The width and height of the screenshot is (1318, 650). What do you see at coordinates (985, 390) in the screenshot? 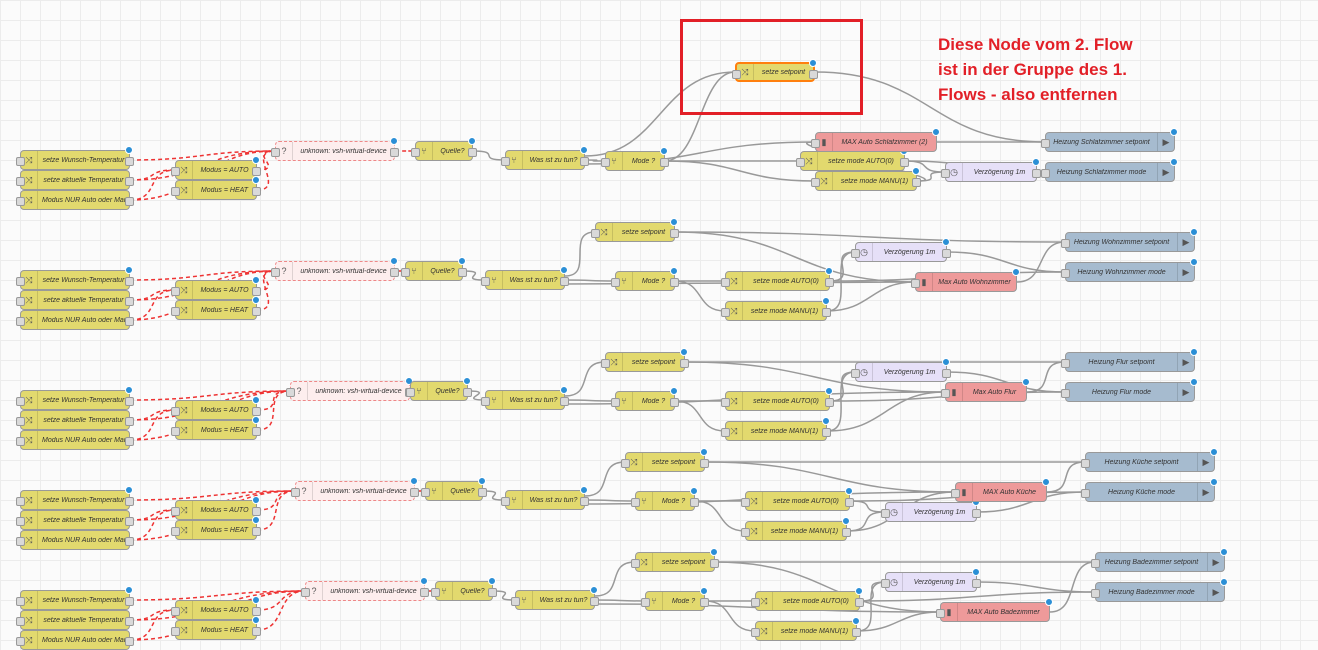
I see `output-node: ▮ Max Auto Flur` at bounding box center [985, 390].